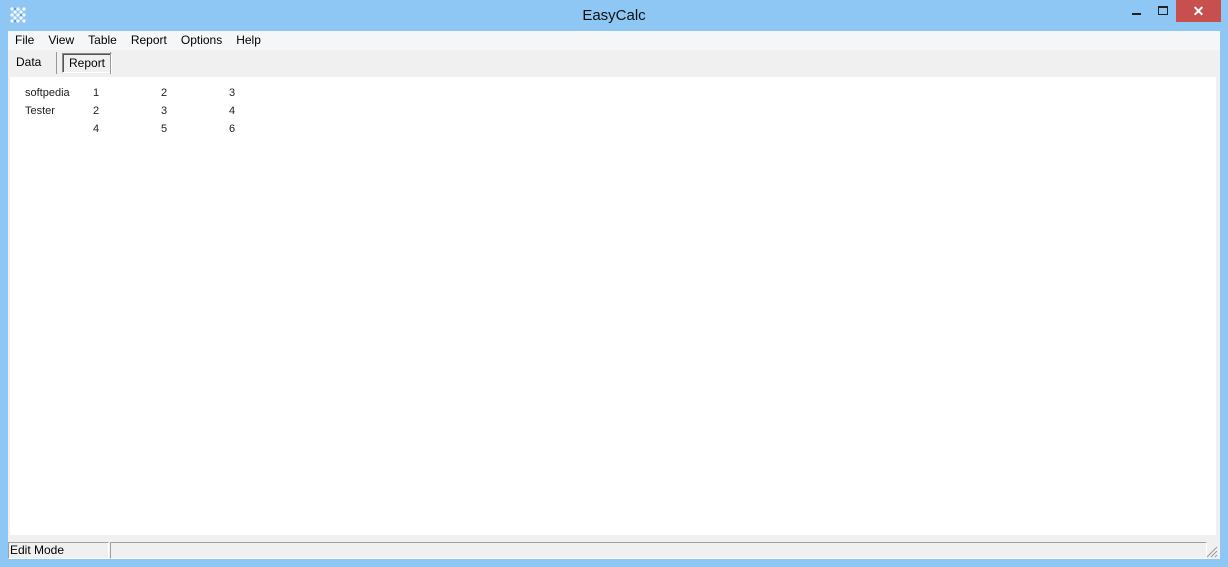 The height and width of the screenshot is (567, 1228). Describe the element at coordinates (232, 129) in the screenshot. I see `report-cell: 6` at that location.